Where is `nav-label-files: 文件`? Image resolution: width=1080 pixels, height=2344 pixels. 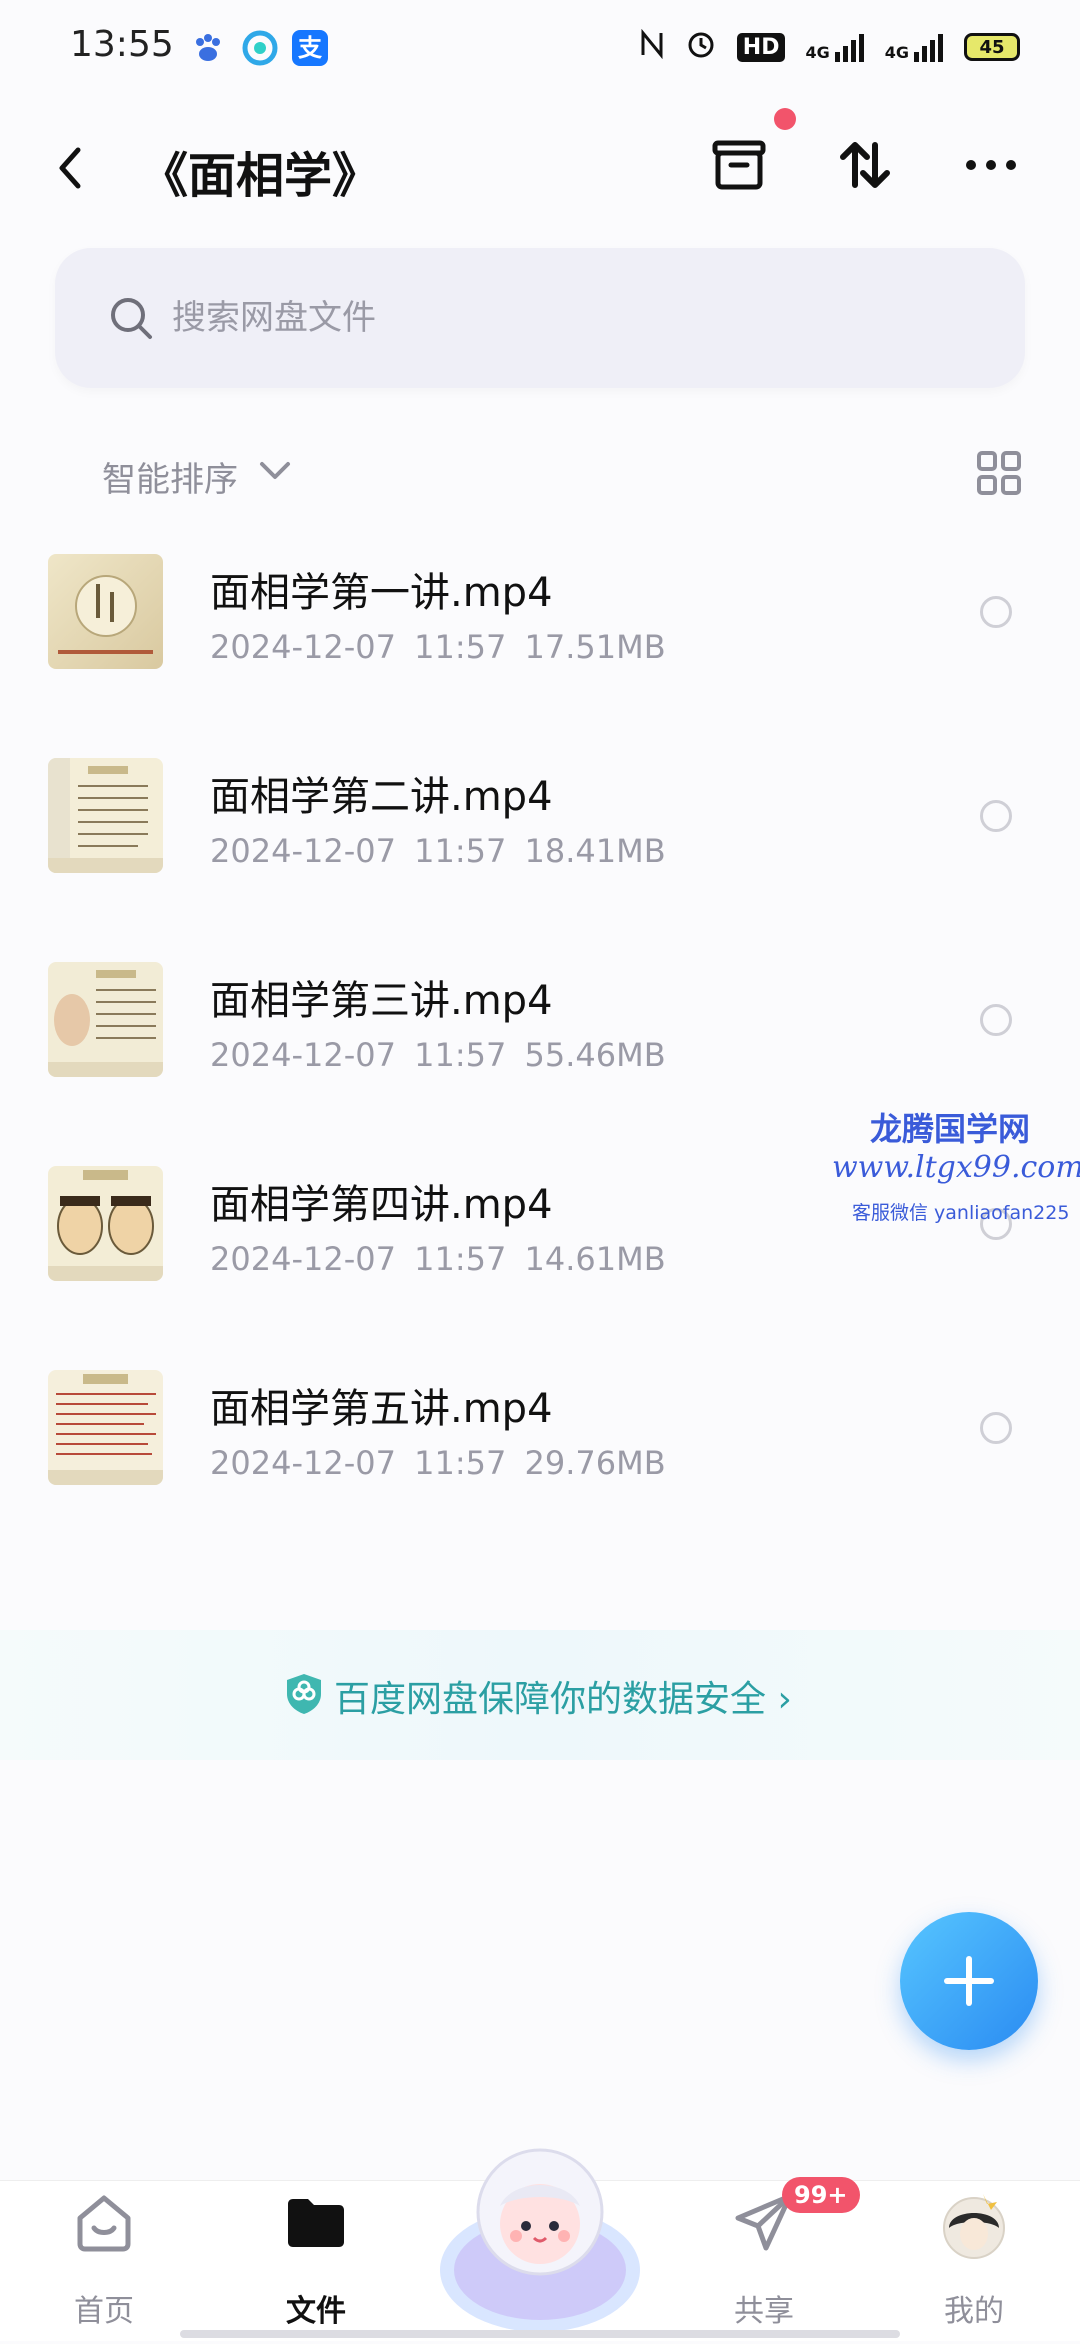
nav-label-files: 文件 is located at coordinates (316, 2311).